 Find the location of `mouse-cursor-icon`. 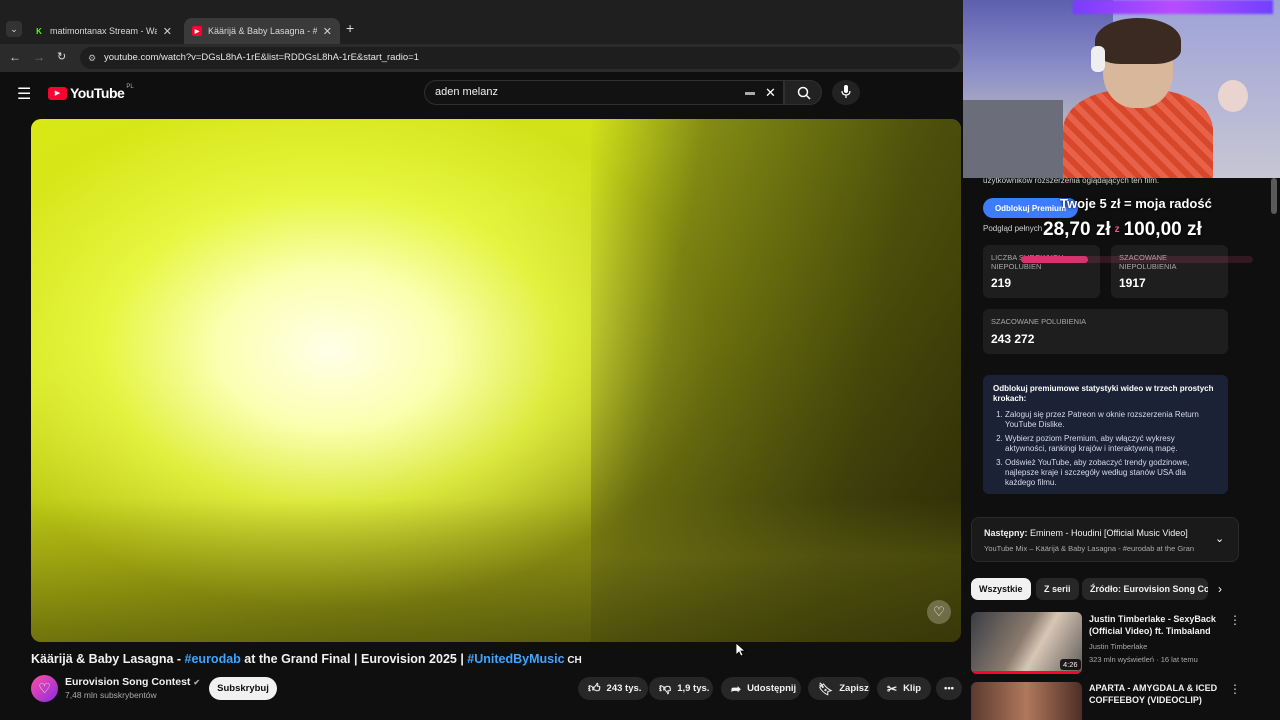

mouse-cursor-icon is located at coordinates (741, 650).